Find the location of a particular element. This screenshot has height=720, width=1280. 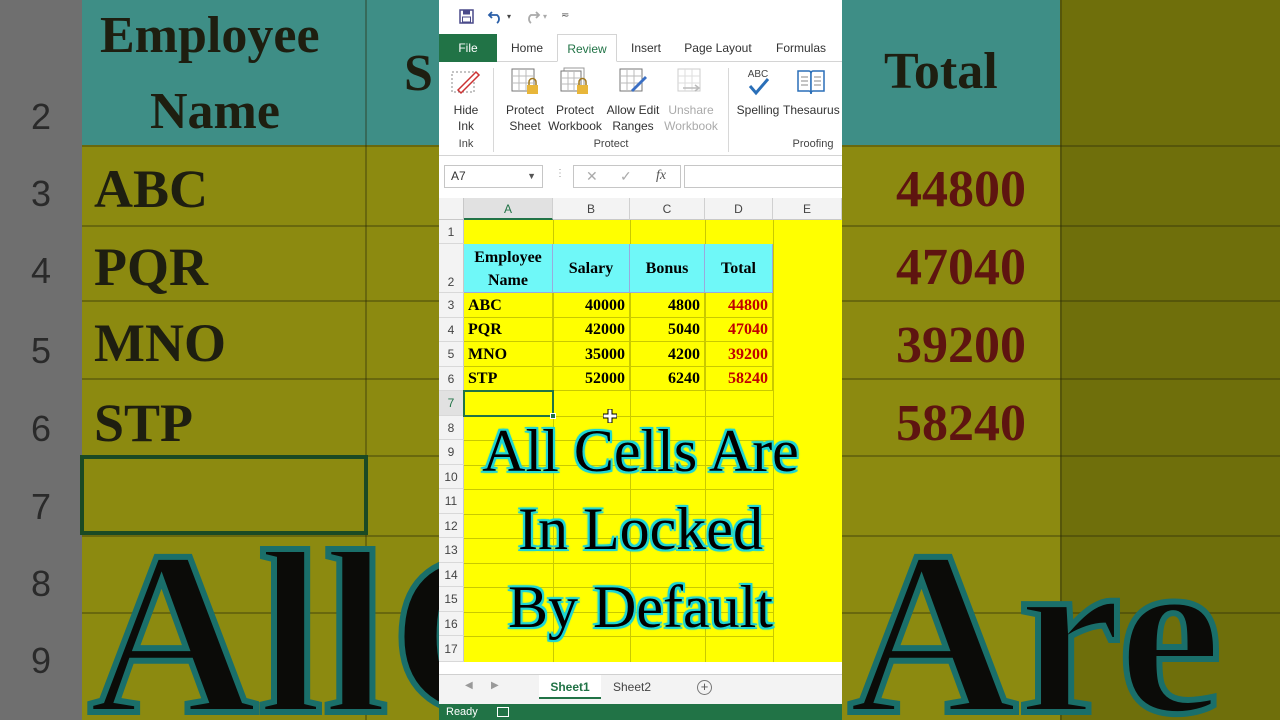

sheet-tab-sheet1: Sheet1 is located at coordinates (570, 687).